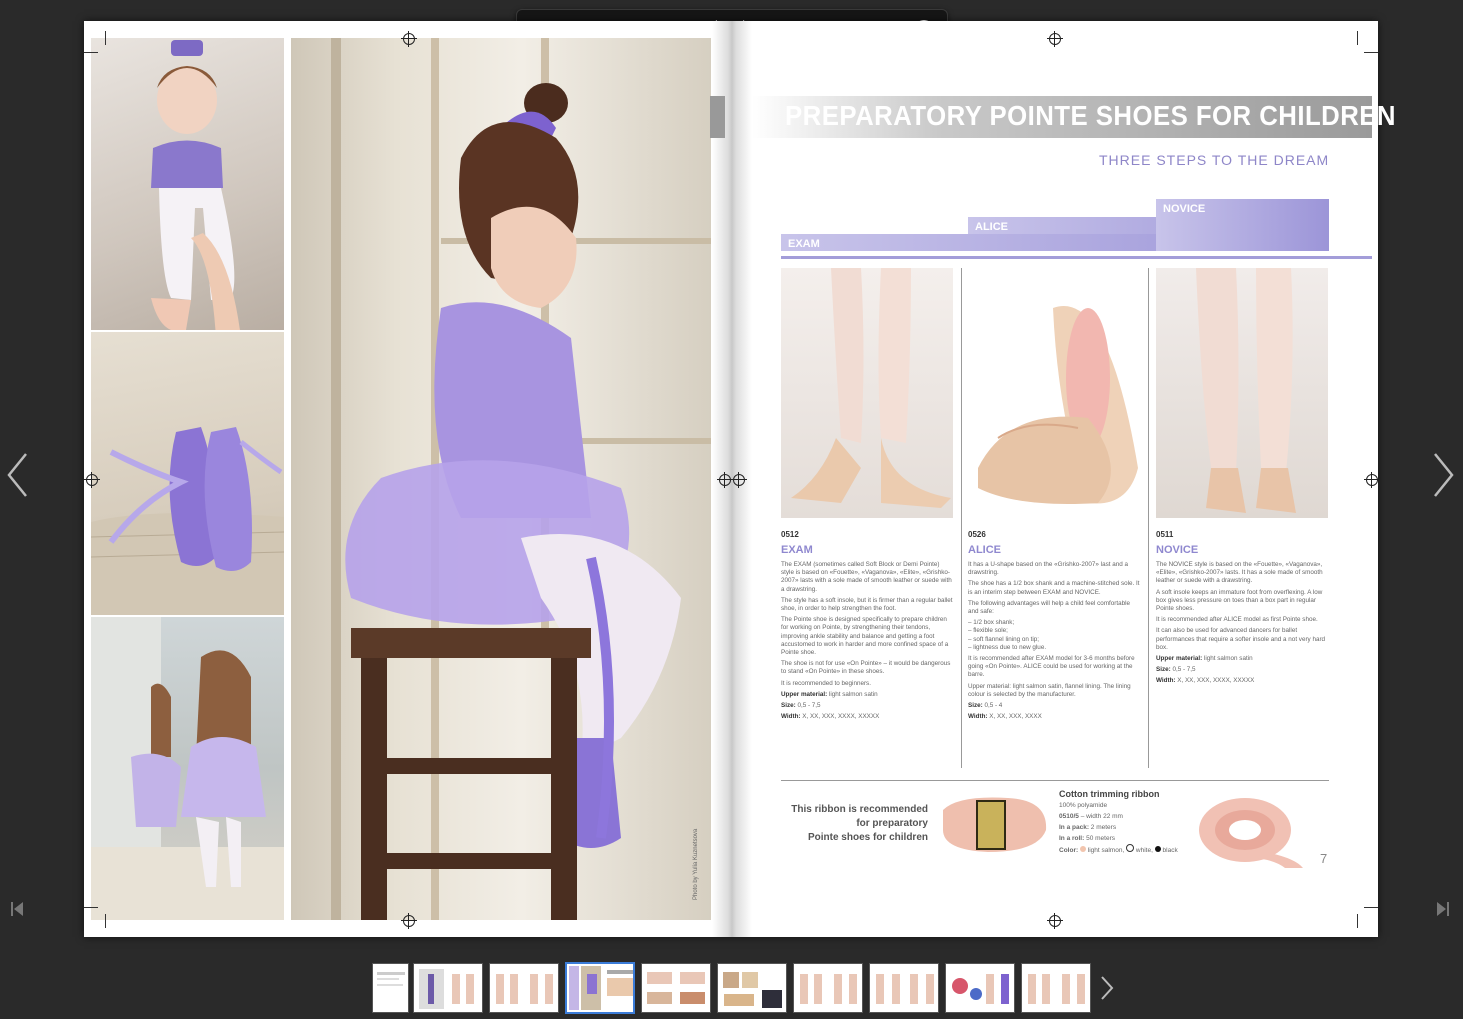 This screenshot has width=1463, height=1019. What do you see at coordinates (1250, 831) in the screenshot?
I see `ribbon-roll-image` at bounding box center [1250, 831].